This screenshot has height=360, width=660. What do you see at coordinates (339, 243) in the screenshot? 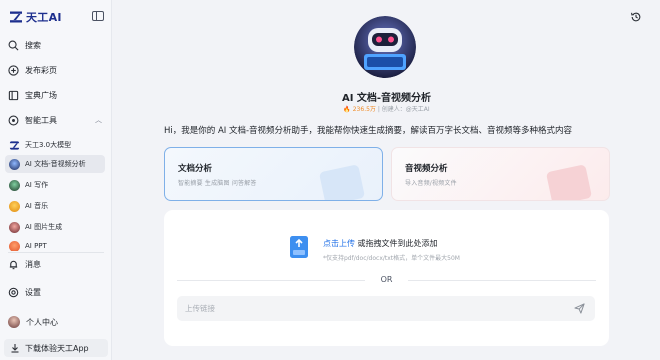
I see `click-upload-link: 点击上传` at bounding box center [339, 243].